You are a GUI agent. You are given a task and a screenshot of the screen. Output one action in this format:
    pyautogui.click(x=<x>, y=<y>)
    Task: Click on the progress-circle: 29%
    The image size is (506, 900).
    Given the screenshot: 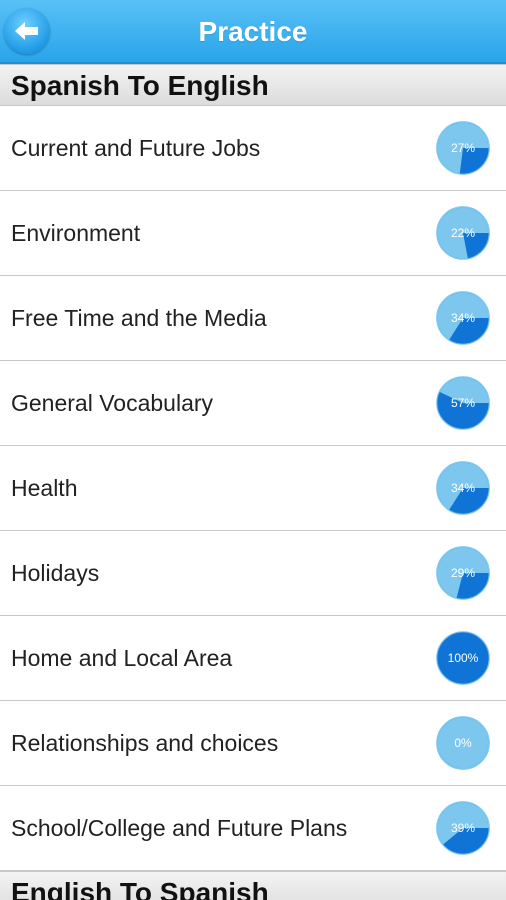 What is the action you would take?
    pyautogui.click(x=463, y=573)
    